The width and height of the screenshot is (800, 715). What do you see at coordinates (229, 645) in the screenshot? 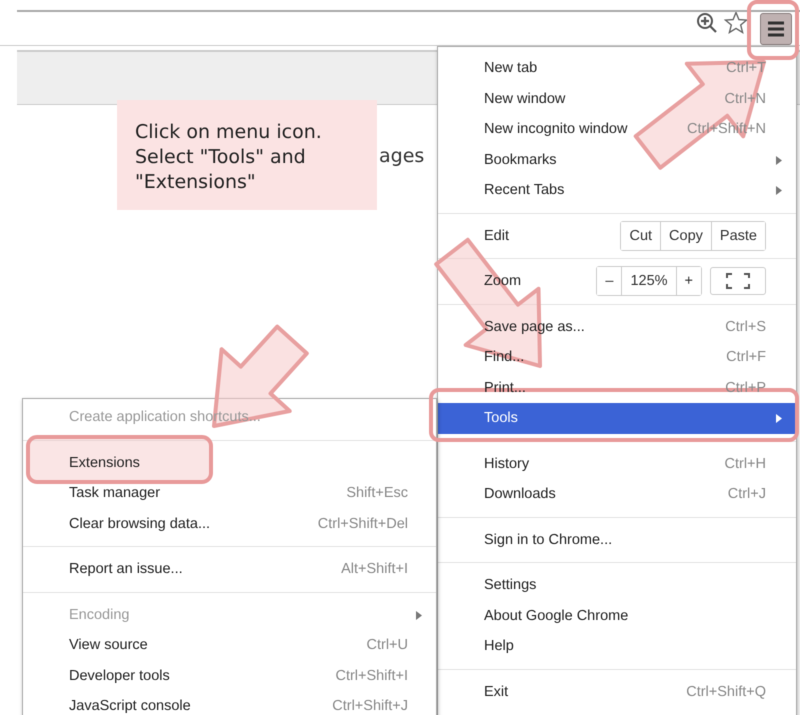
I see `menu-item: View source Ctrl+U` at bounding box center [229, 645].